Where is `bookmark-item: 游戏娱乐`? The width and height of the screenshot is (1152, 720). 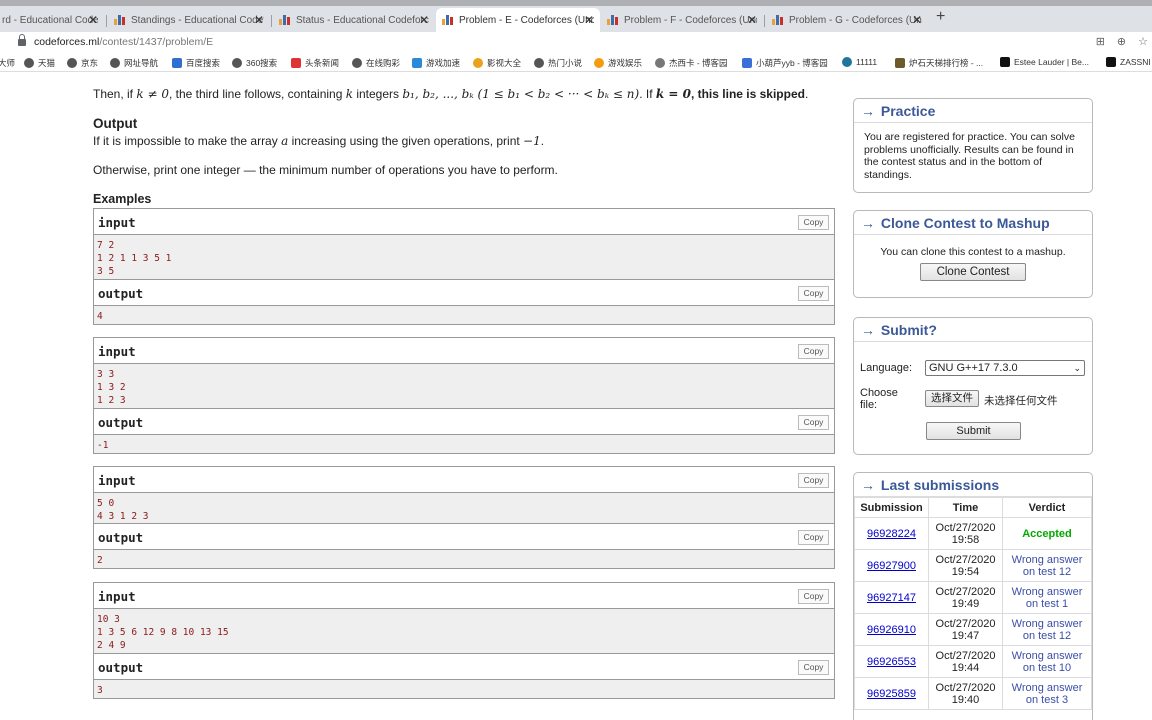 bookmark-item: 游戏娱乐 is located at coordinates (618, 63).